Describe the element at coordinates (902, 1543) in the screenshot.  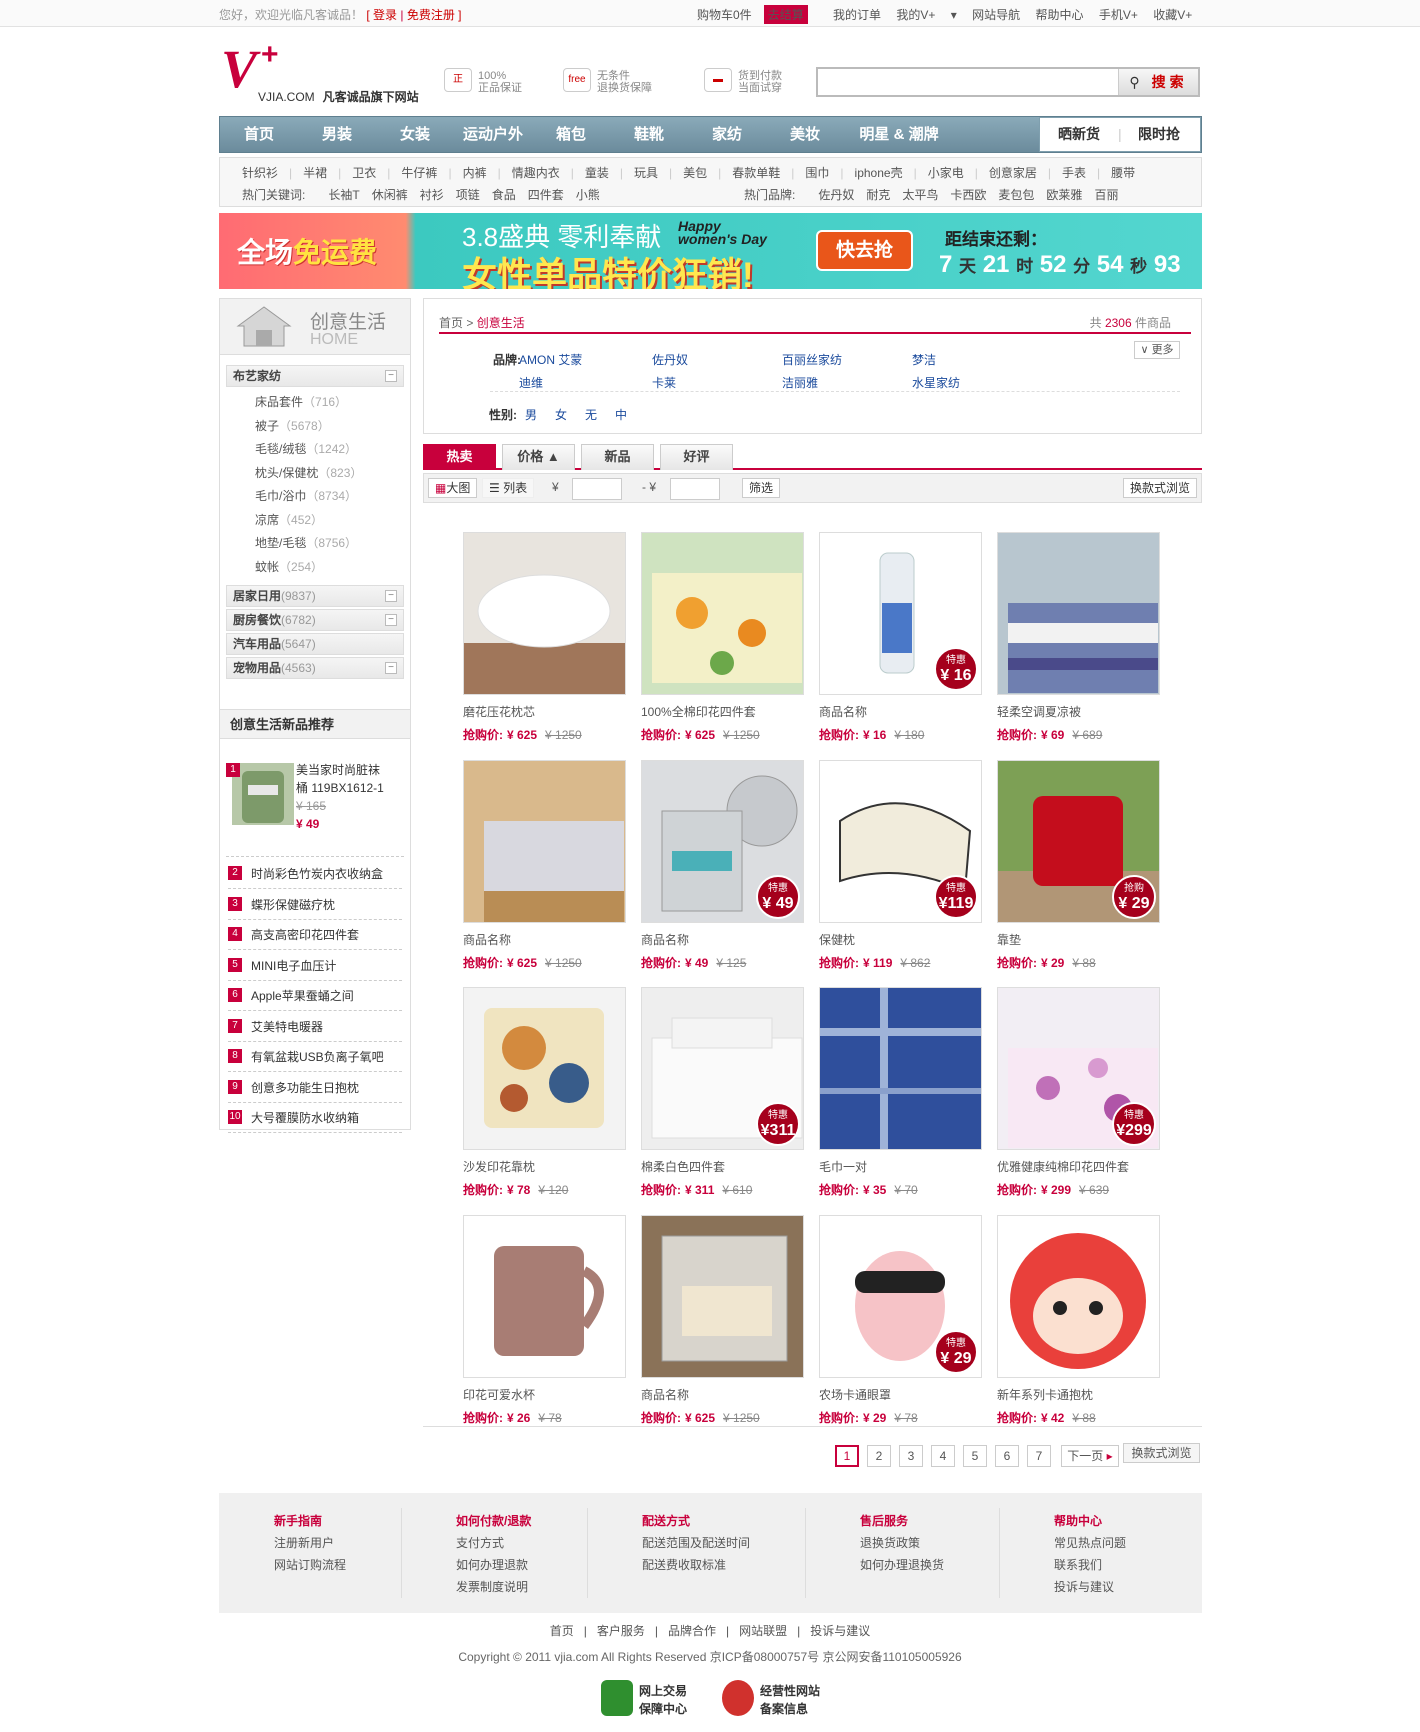
I see `footer-link: 退换货政策` at that location.